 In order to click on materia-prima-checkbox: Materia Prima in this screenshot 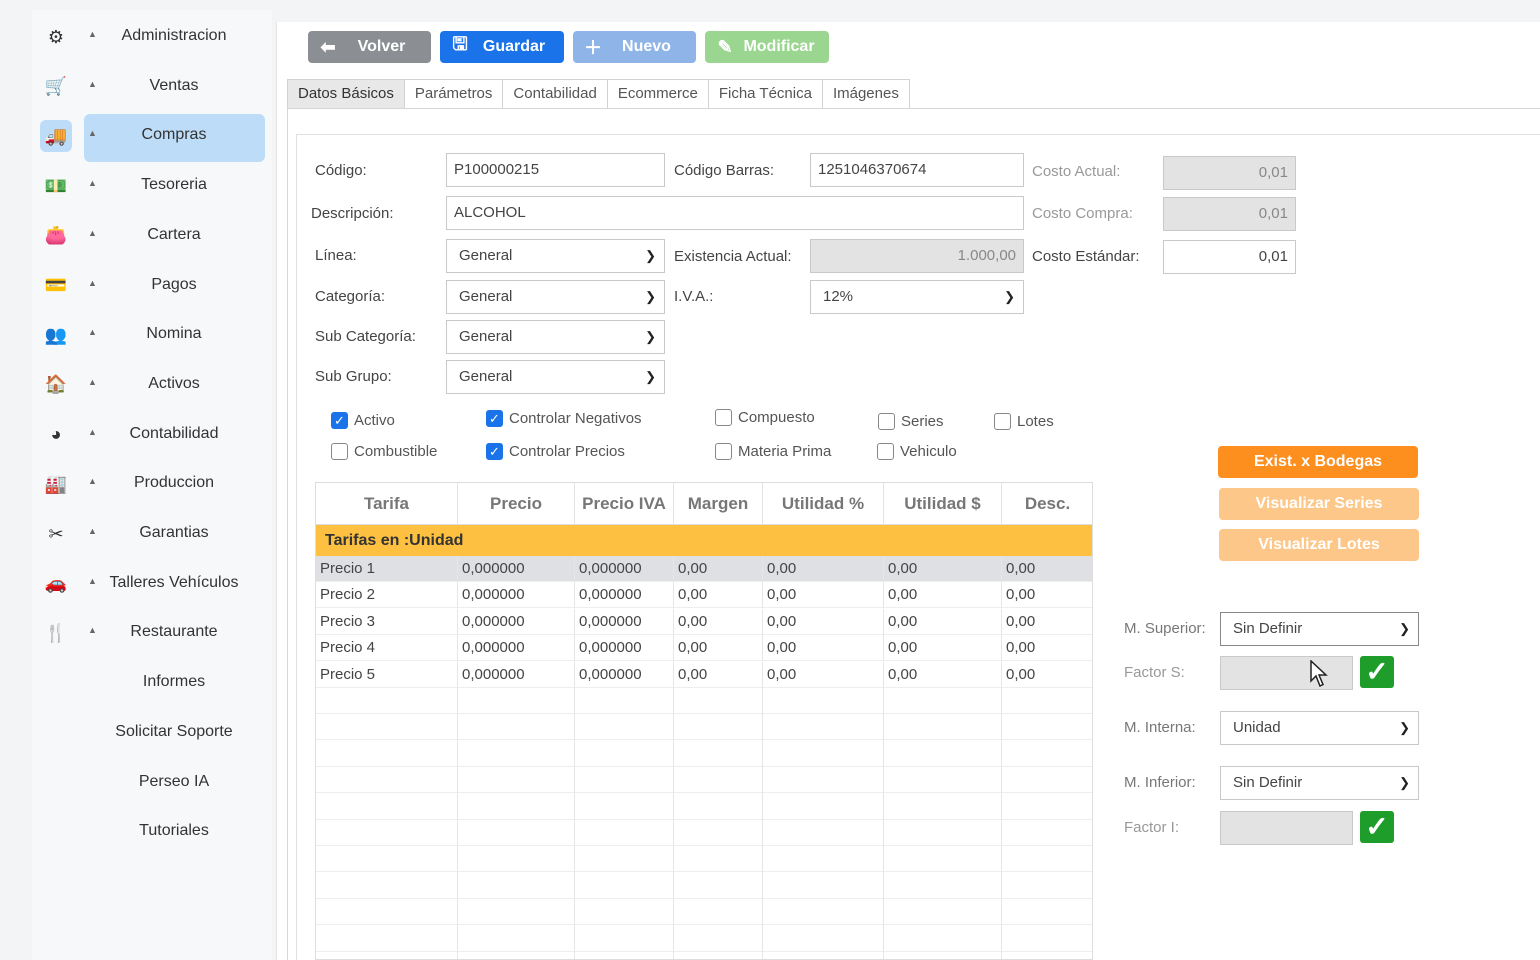, I will do `click(773, 451)`.